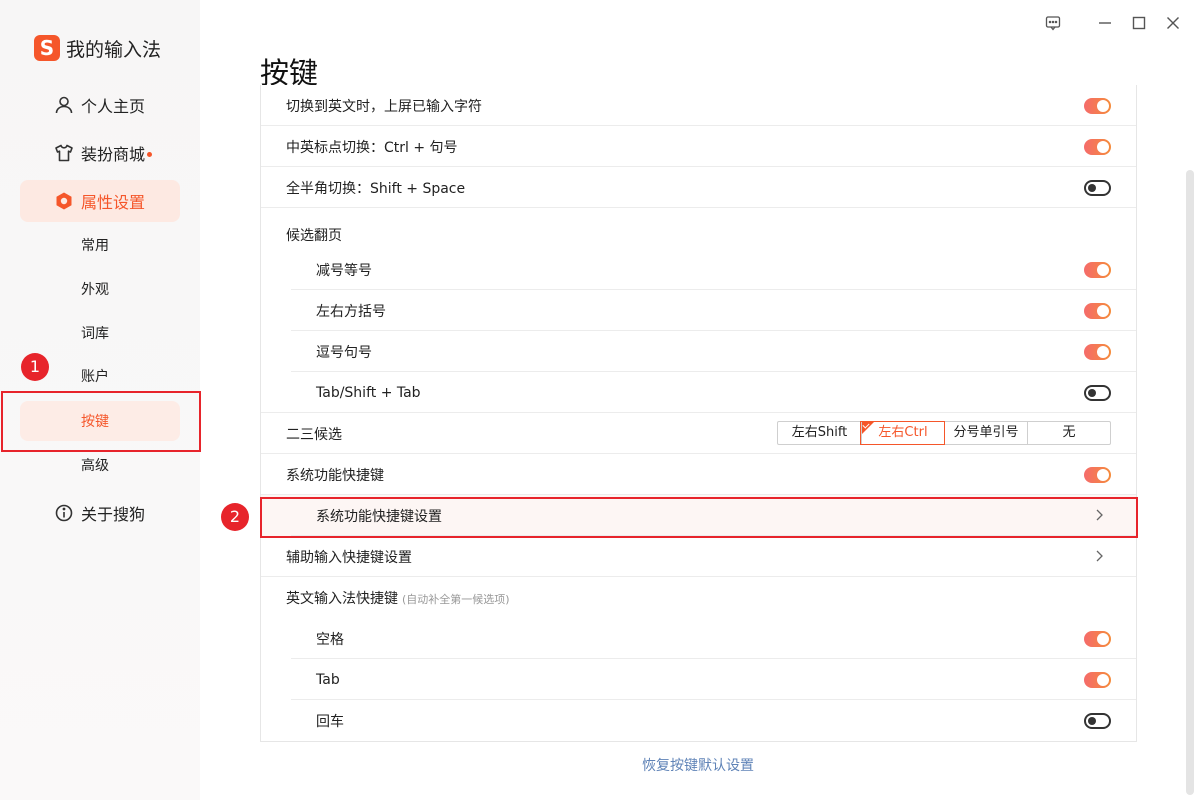  What do you see at coordinates (95, 334) in the screenshot?
I see `sub-item-label: 词库` at bounding box center [95, 334].